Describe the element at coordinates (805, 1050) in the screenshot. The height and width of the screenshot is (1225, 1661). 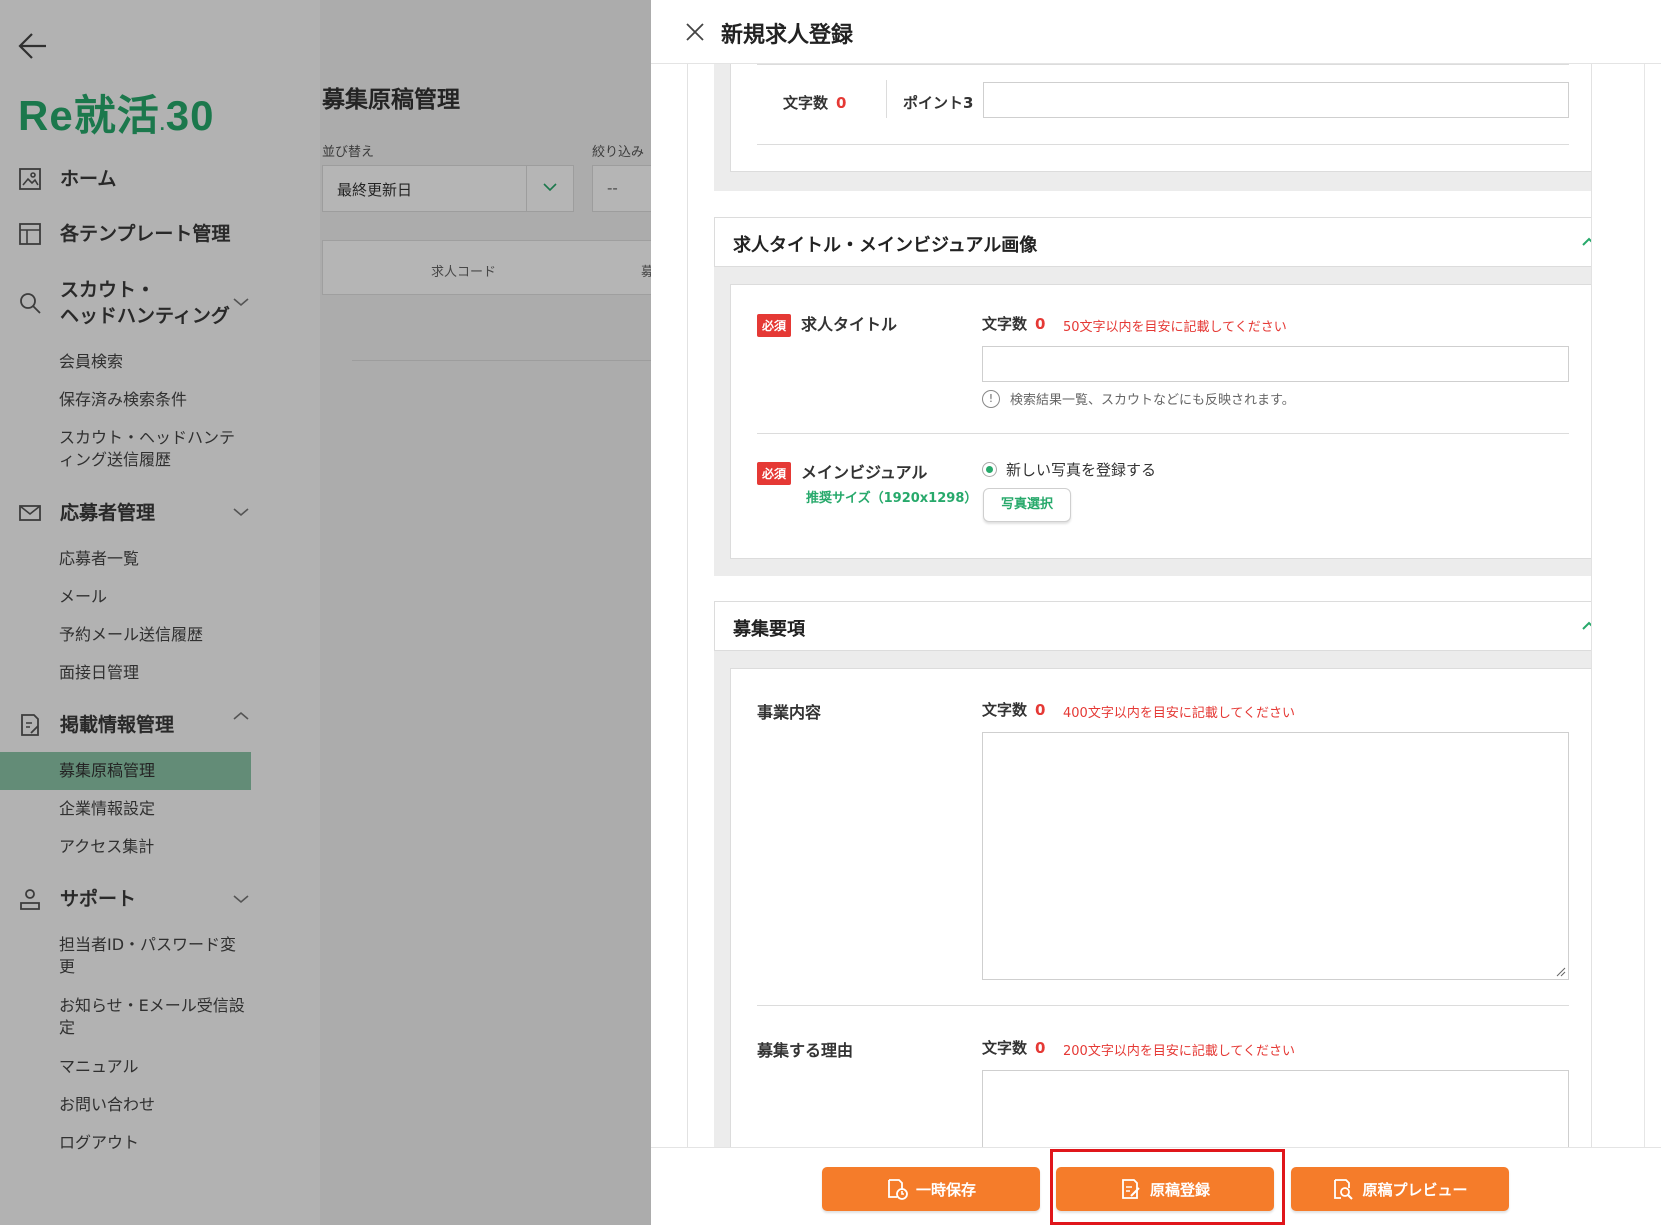
I see `reason-label: 募集する理由` at that location.